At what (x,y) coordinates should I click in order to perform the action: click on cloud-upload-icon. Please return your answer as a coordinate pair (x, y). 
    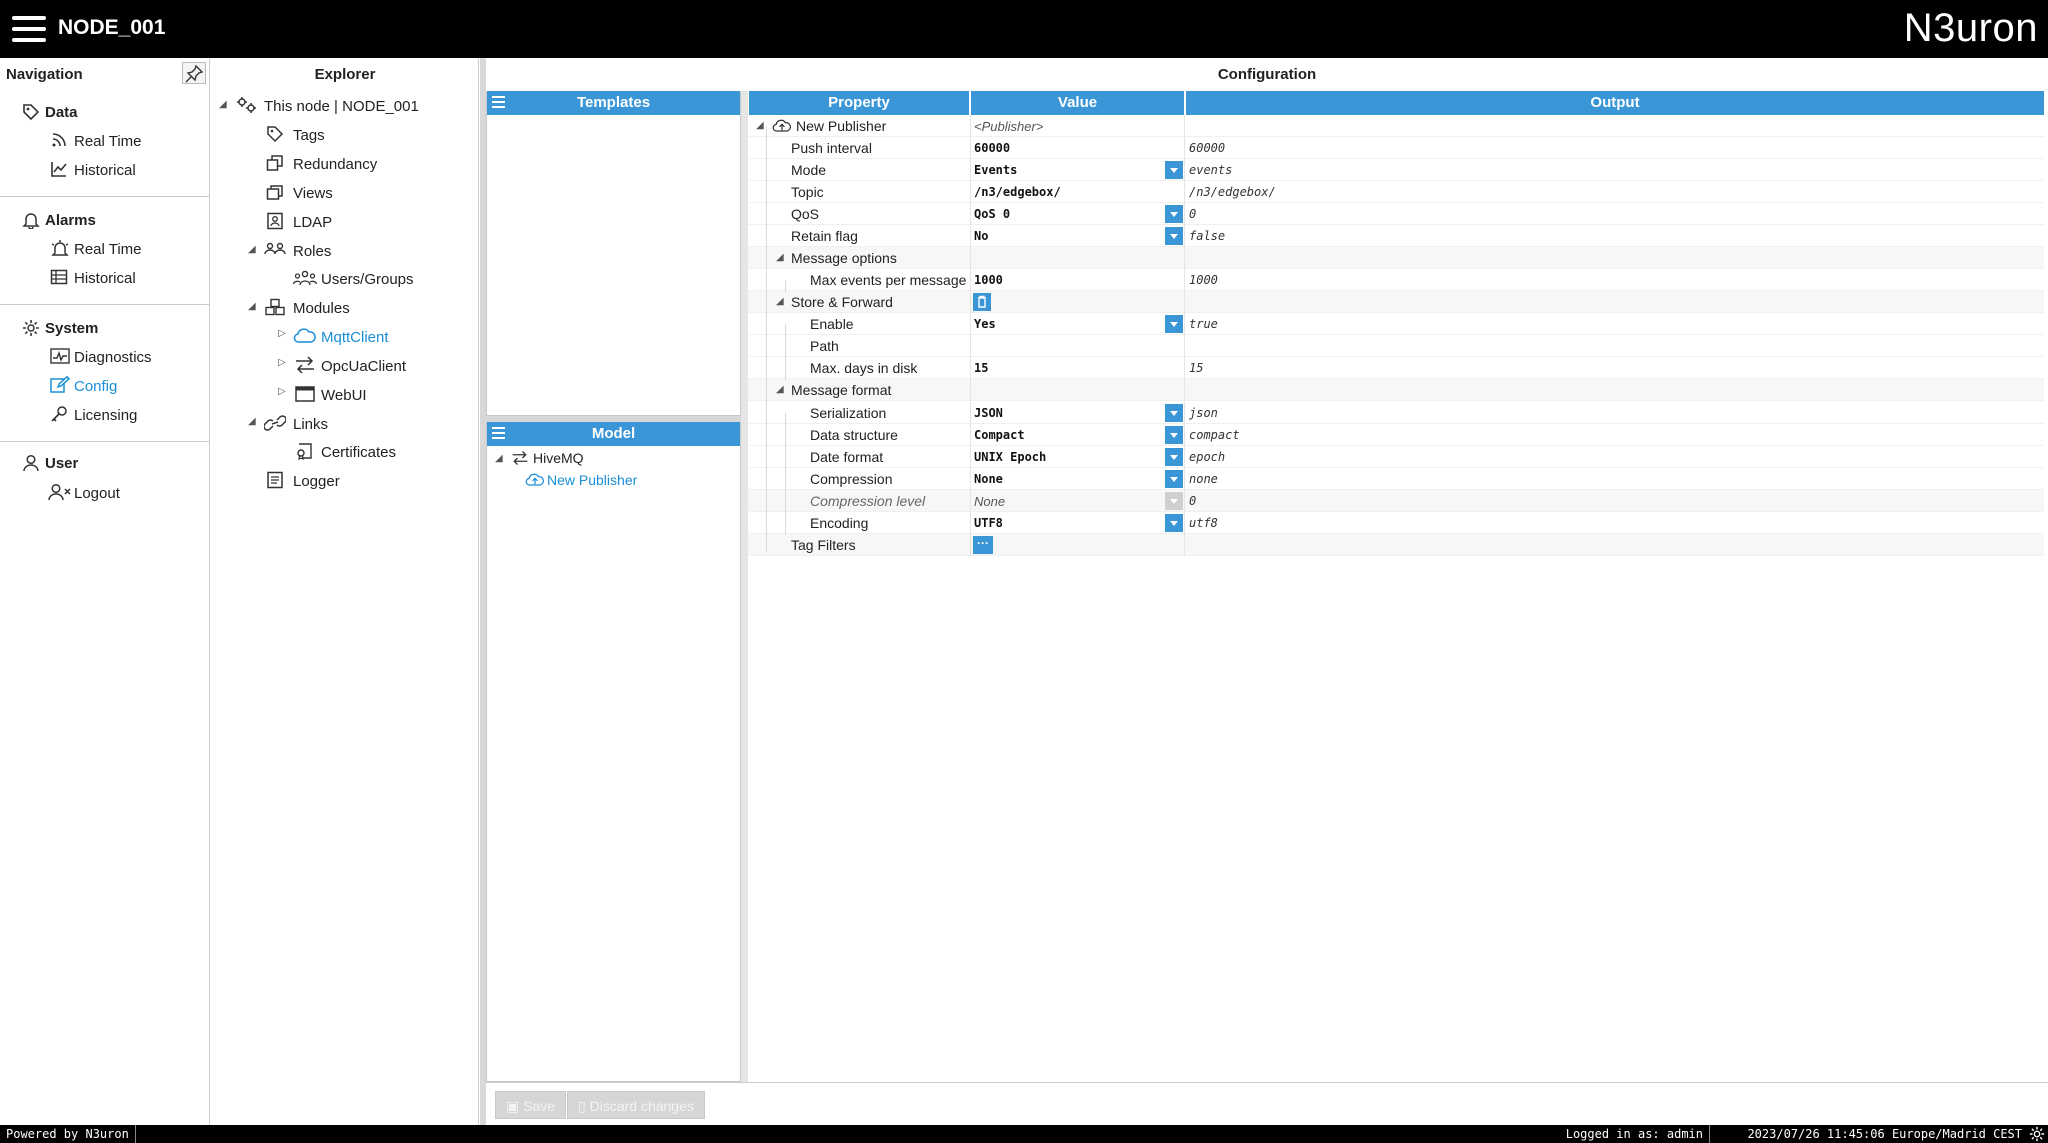
    Looking at the image, I should click on (535, 480).